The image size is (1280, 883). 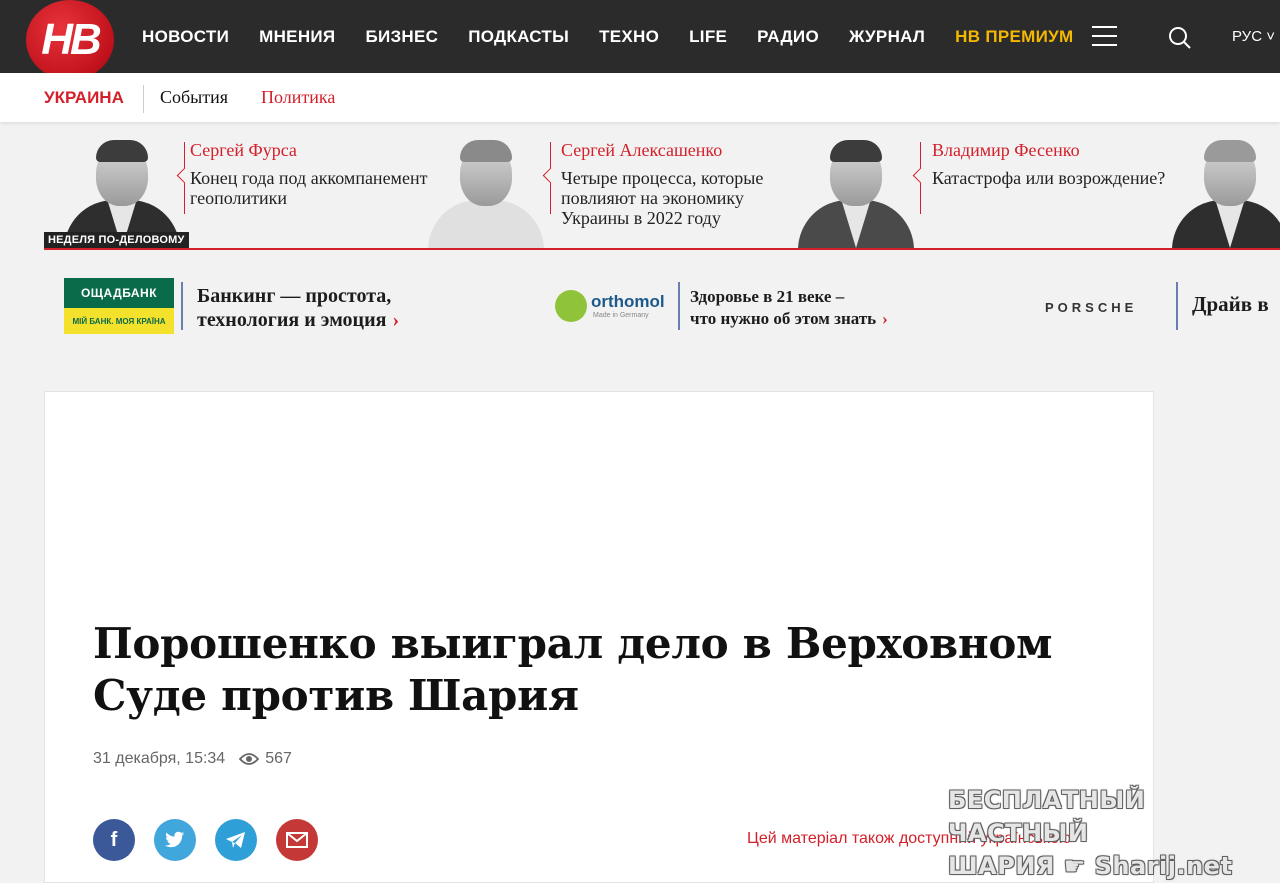 I want to click on watermark: БЕСПЛАТНЫЙ ЧАСТНЫЙ ШАРИЯ ☛ Sharij.net, so click(x=1098, y=833).